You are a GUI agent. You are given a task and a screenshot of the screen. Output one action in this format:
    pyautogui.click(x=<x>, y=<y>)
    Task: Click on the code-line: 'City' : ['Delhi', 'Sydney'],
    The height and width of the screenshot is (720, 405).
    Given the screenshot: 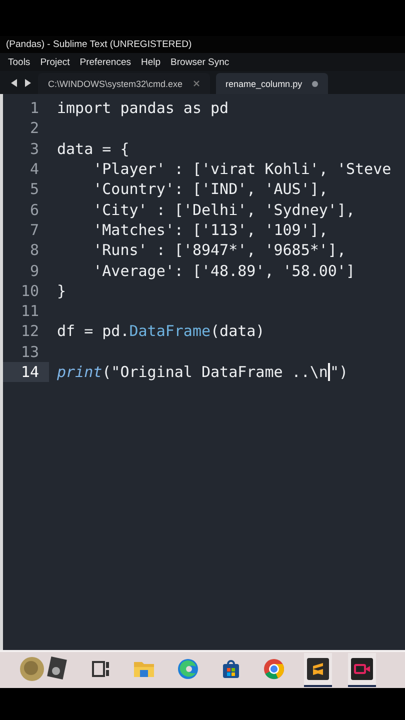 What is the action you would take?
    pyautogui.click(x=224, y=209)
    